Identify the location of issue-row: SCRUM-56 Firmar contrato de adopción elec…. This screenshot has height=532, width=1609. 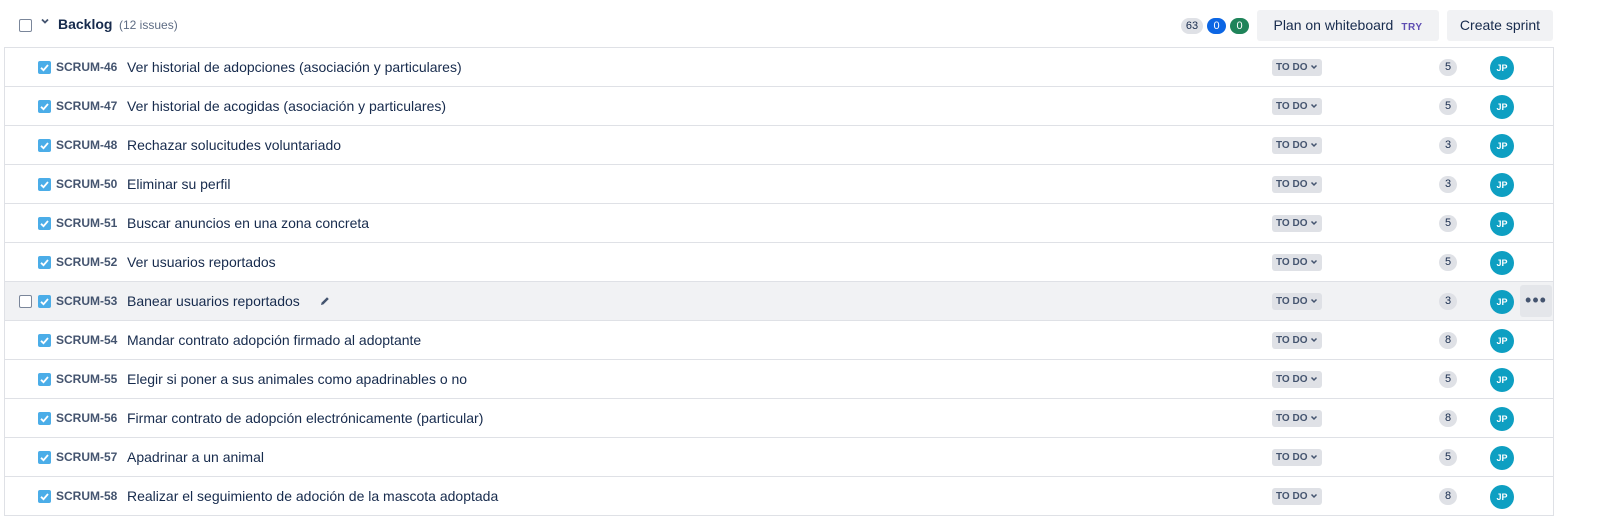
(779, 418).